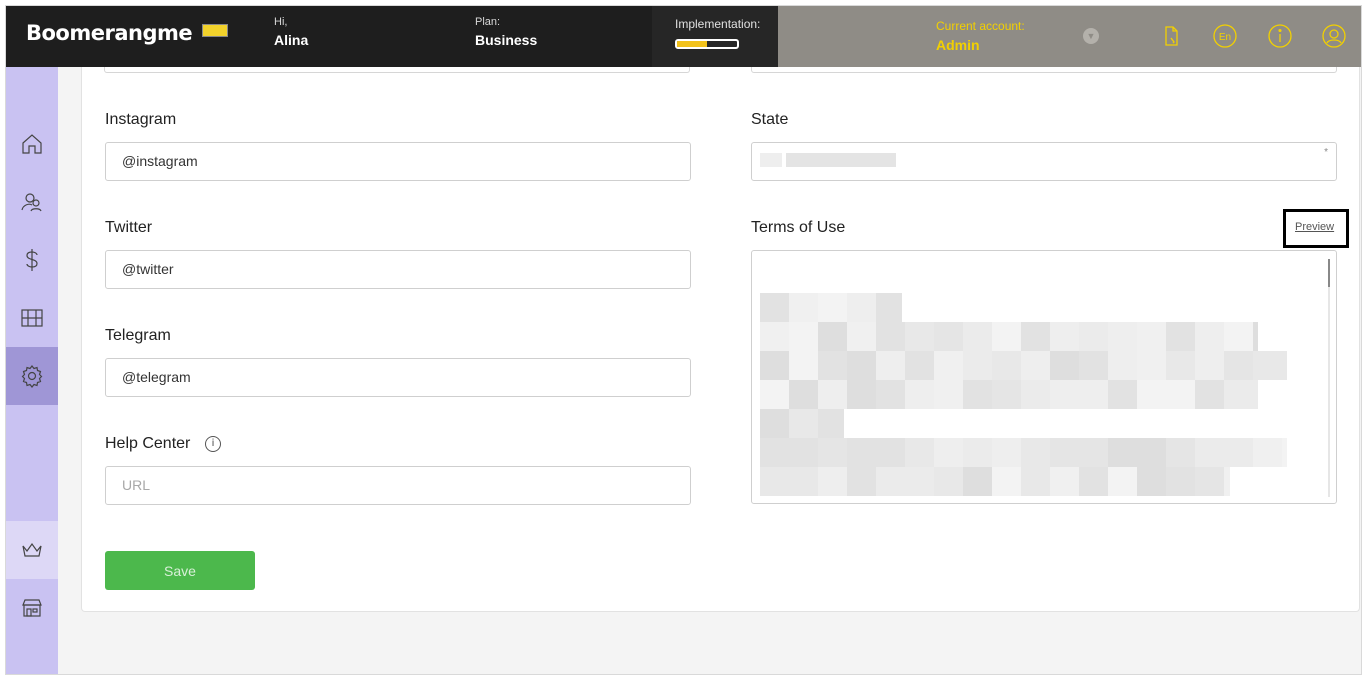  What do you see at coordinates (770, 119) in the screenshot?
I see `state-label: State` at bounding box center [770, 119].